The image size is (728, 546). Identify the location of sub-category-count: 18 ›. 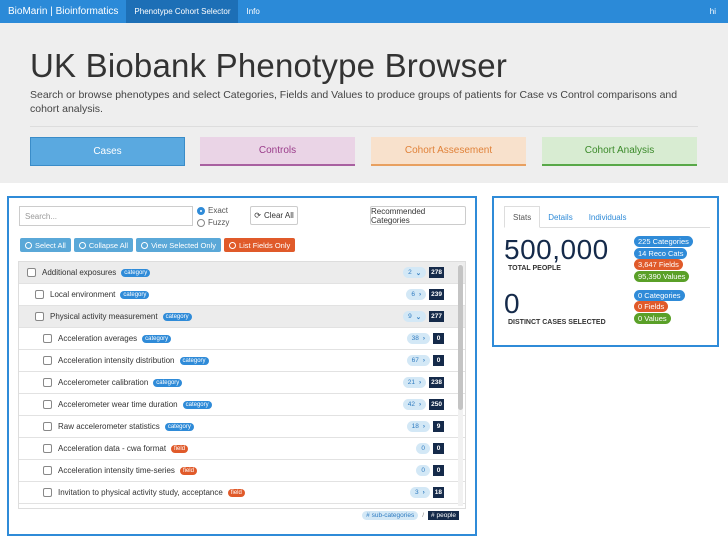
(418, 426).